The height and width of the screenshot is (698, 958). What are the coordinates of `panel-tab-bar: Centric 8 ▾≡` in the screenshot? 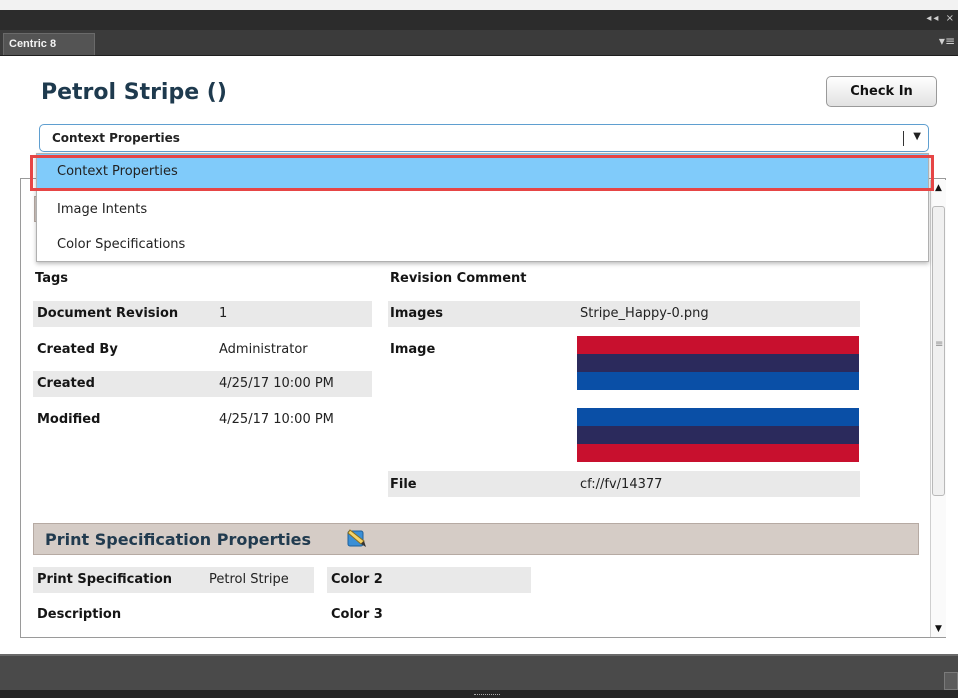 It's located at (479, 43).